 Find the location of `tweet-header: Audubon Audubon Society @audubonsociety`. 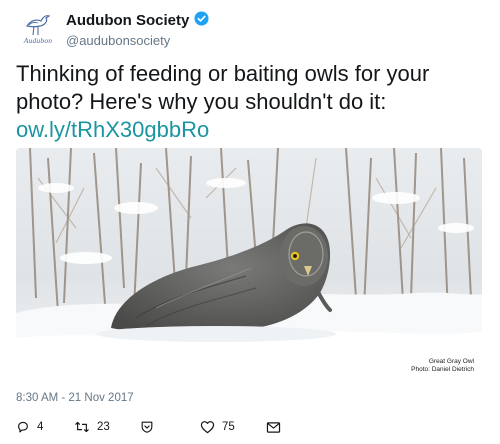

tweet-header: Audubon Audubon Society @audubonsociety is located at coordinates (251, 29).